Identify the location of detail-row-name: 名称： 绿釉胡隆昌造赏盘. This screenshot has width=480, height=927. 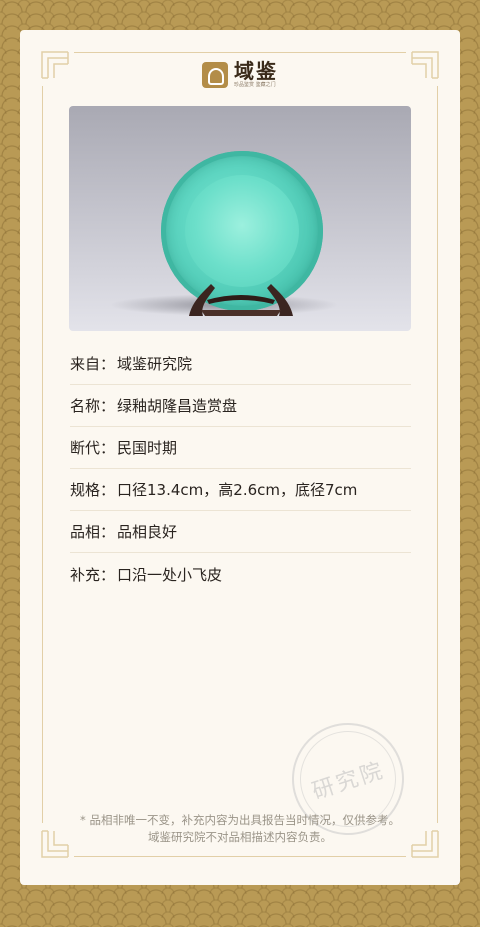
(240, 406).